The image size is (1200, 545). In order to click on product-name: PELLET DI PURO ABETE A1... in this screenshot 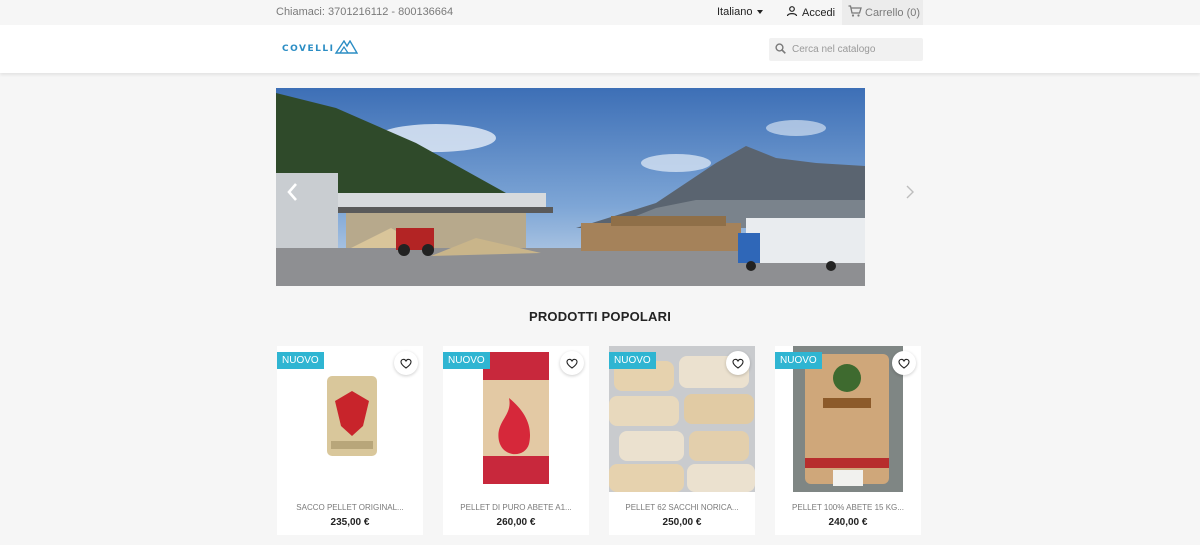, I will do `click(516, 507)`.